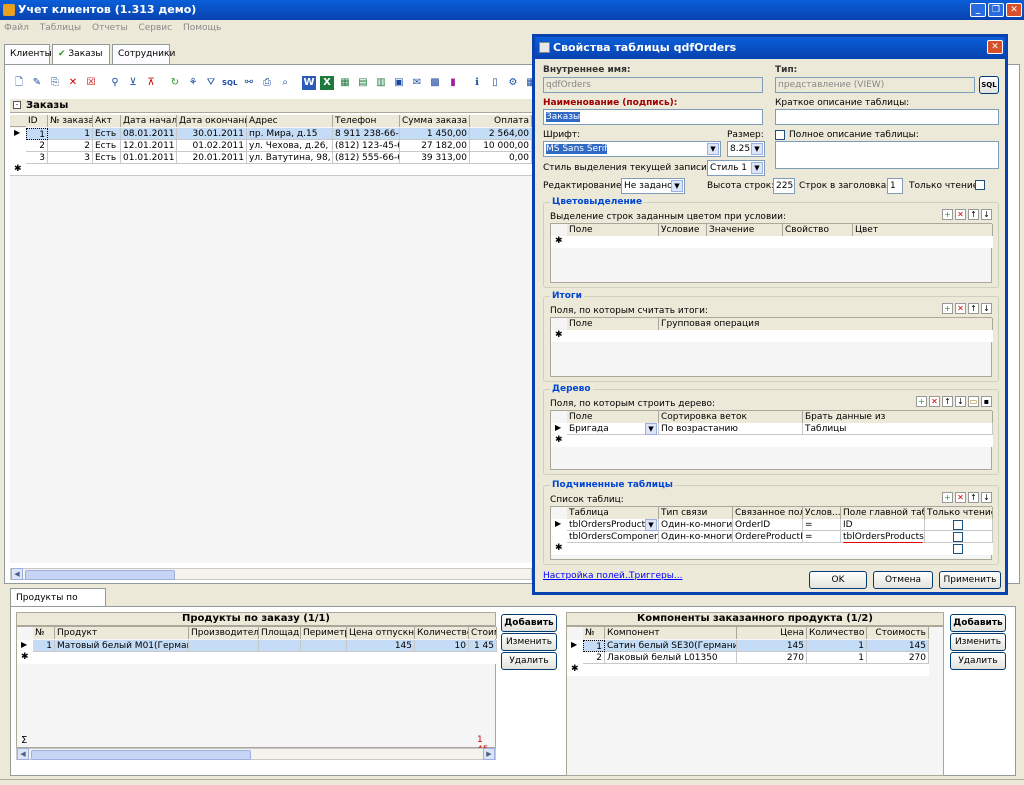 This screenshot has height=785, width=1024. Describe the element at coordinates (399, 83) in the screenshot. I see `html-icon: ▣` at that location.